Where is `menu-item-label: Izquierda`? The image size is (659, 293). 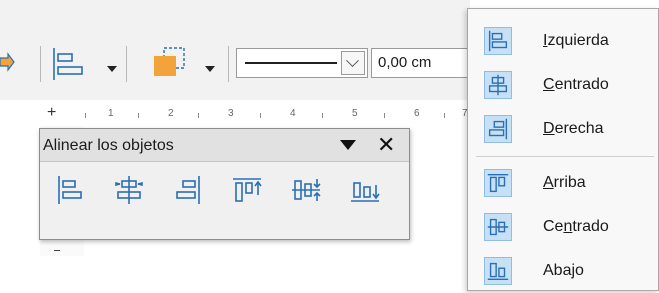
menu-item-label: Izquierda is located at coordinates (576, 40).